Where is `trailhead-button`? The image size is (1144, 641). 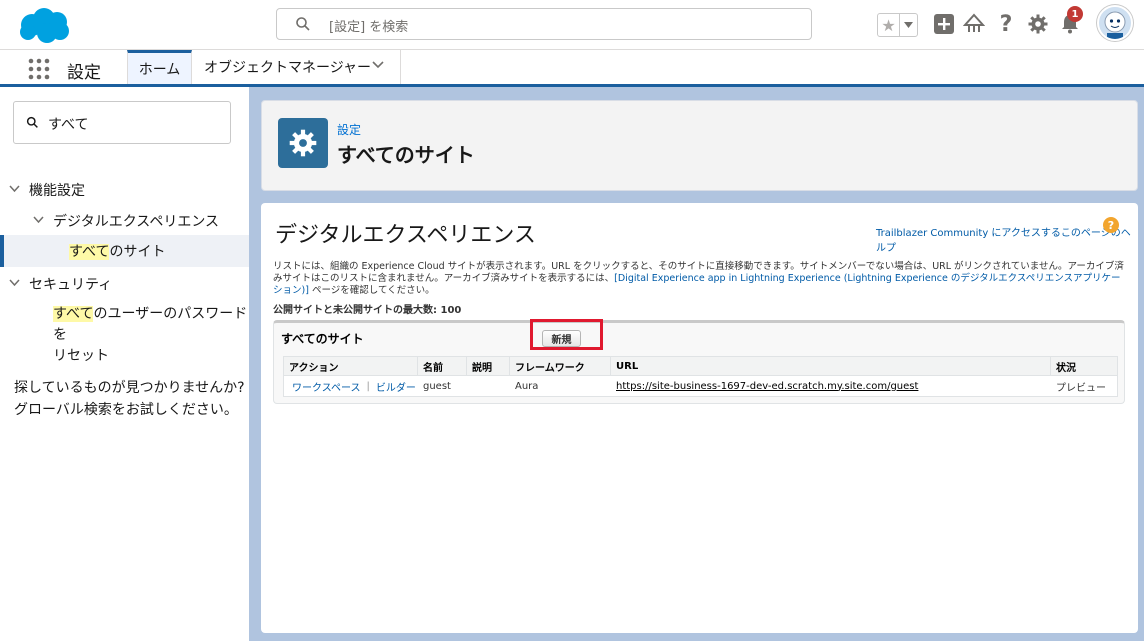 trailhead-button is located at coordinates (974, 24).